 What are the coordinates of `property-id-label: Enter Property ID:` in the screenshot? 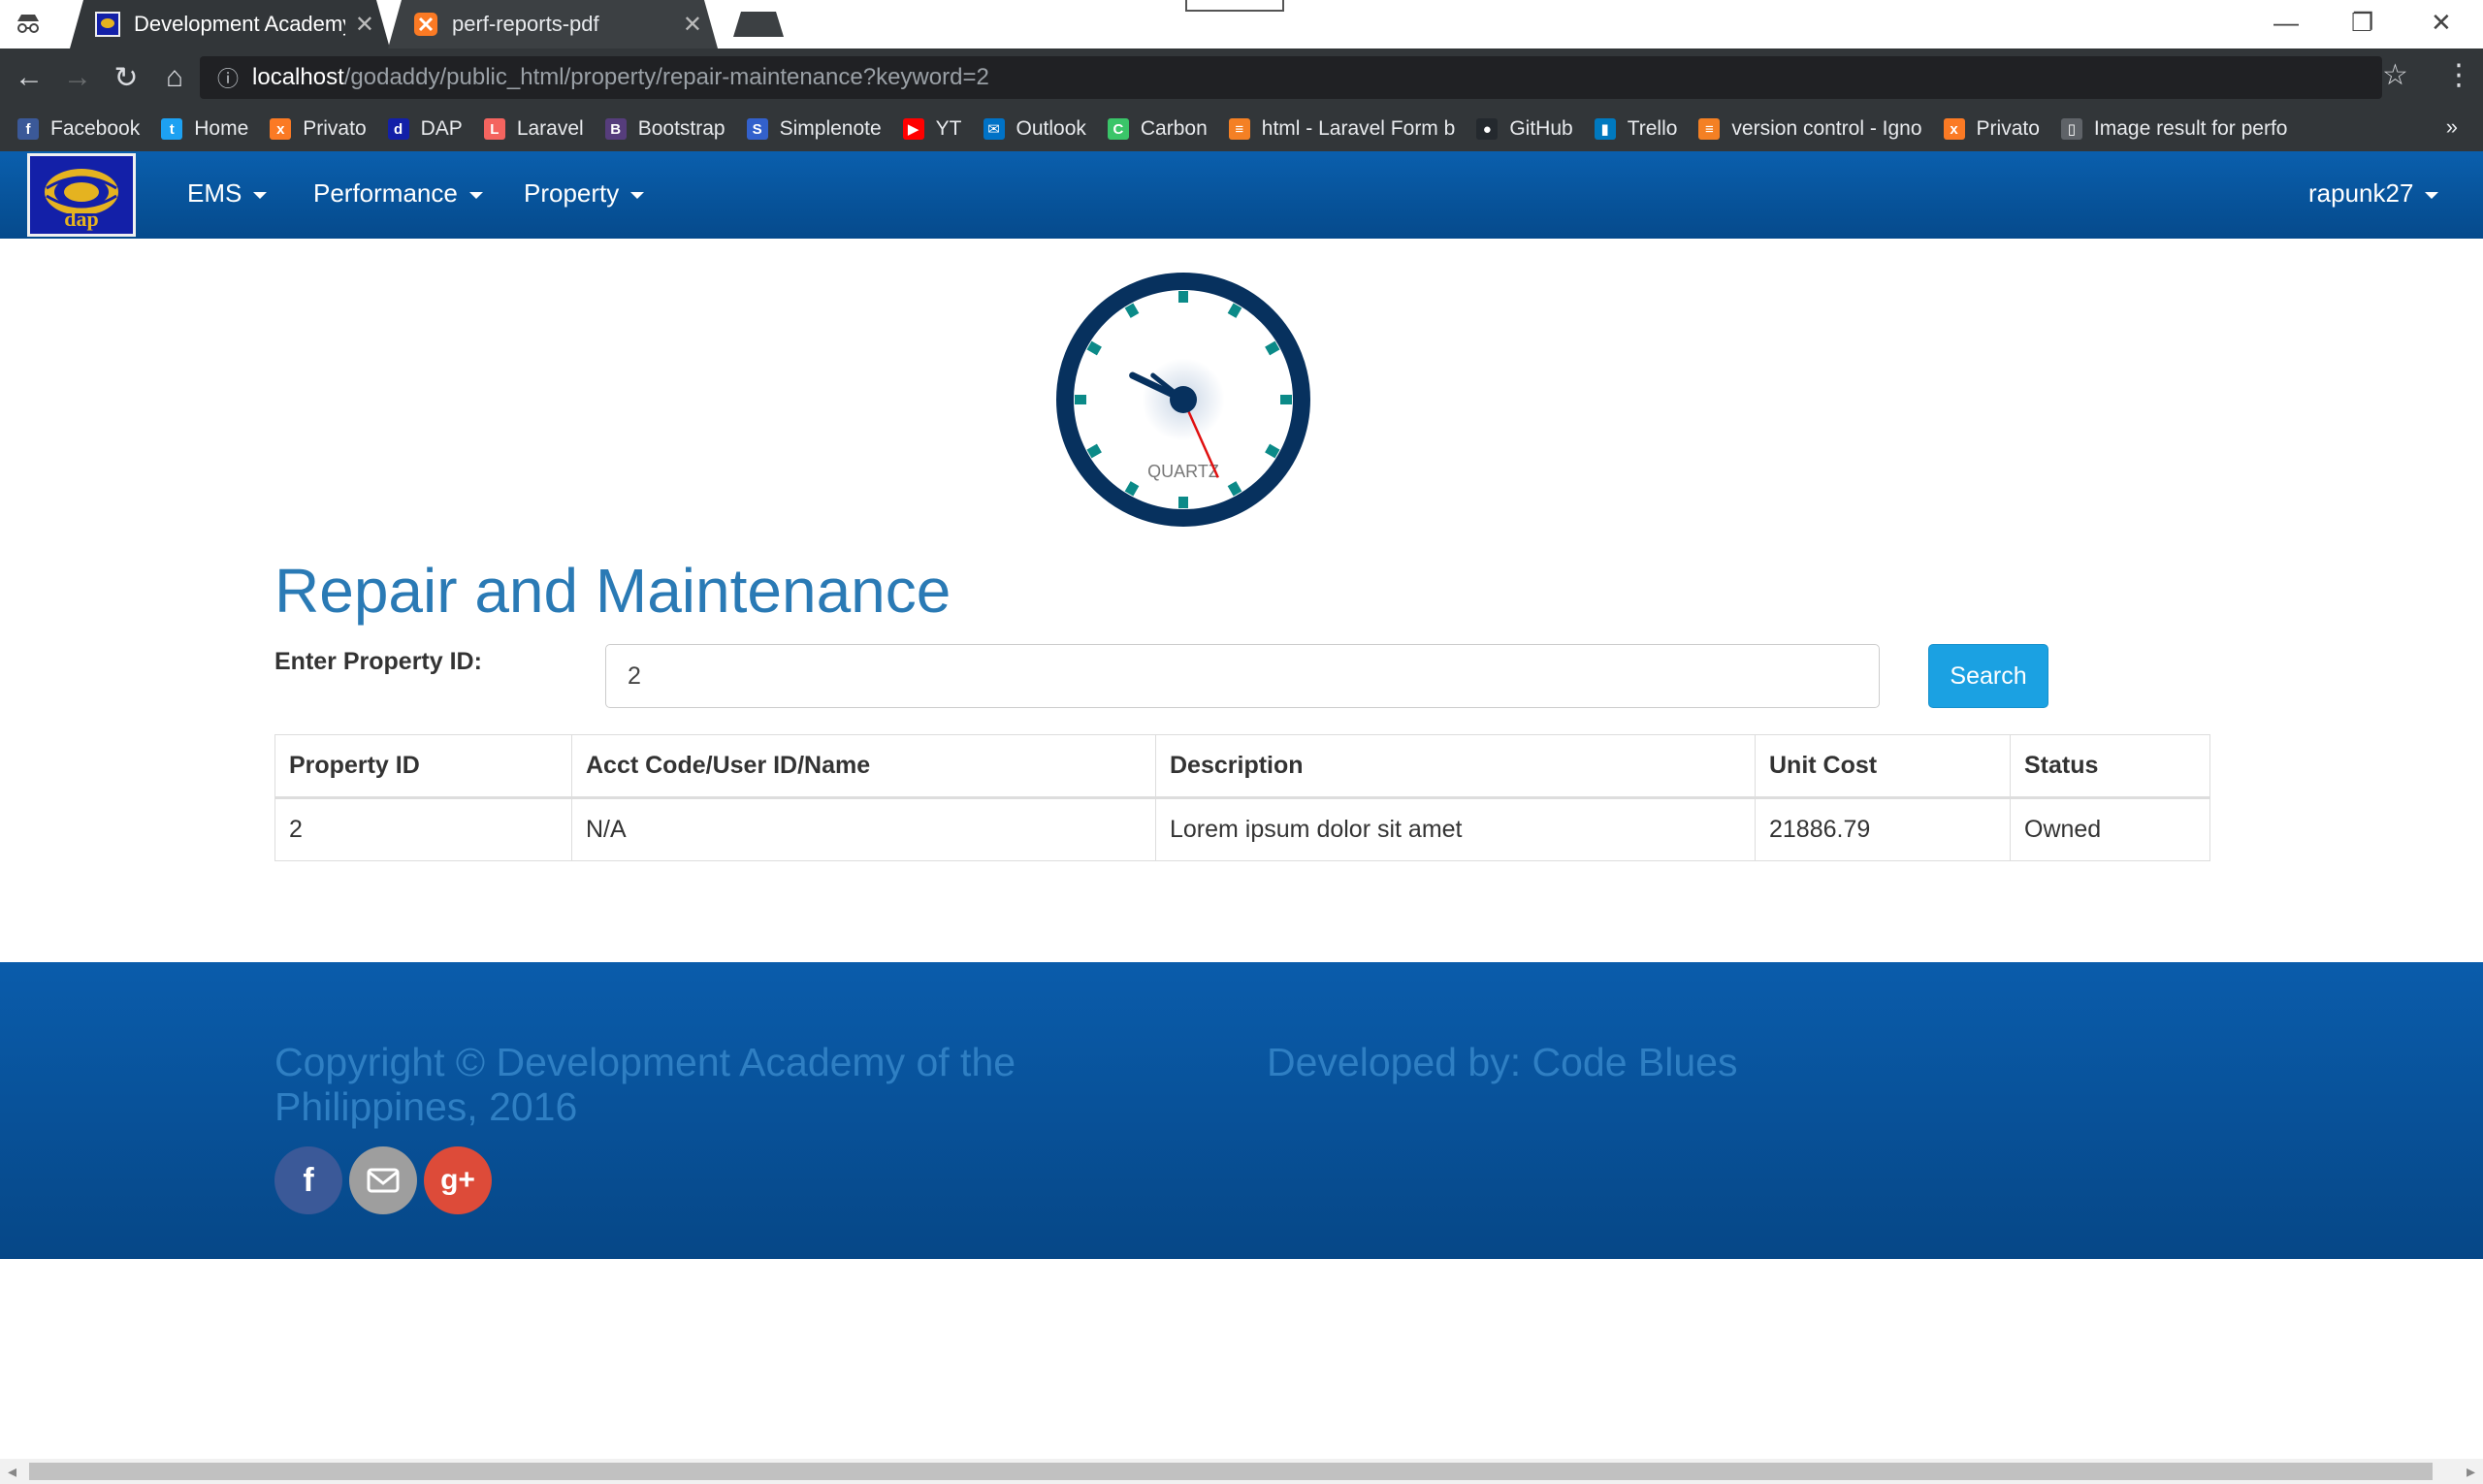 It's located at (378, 661).